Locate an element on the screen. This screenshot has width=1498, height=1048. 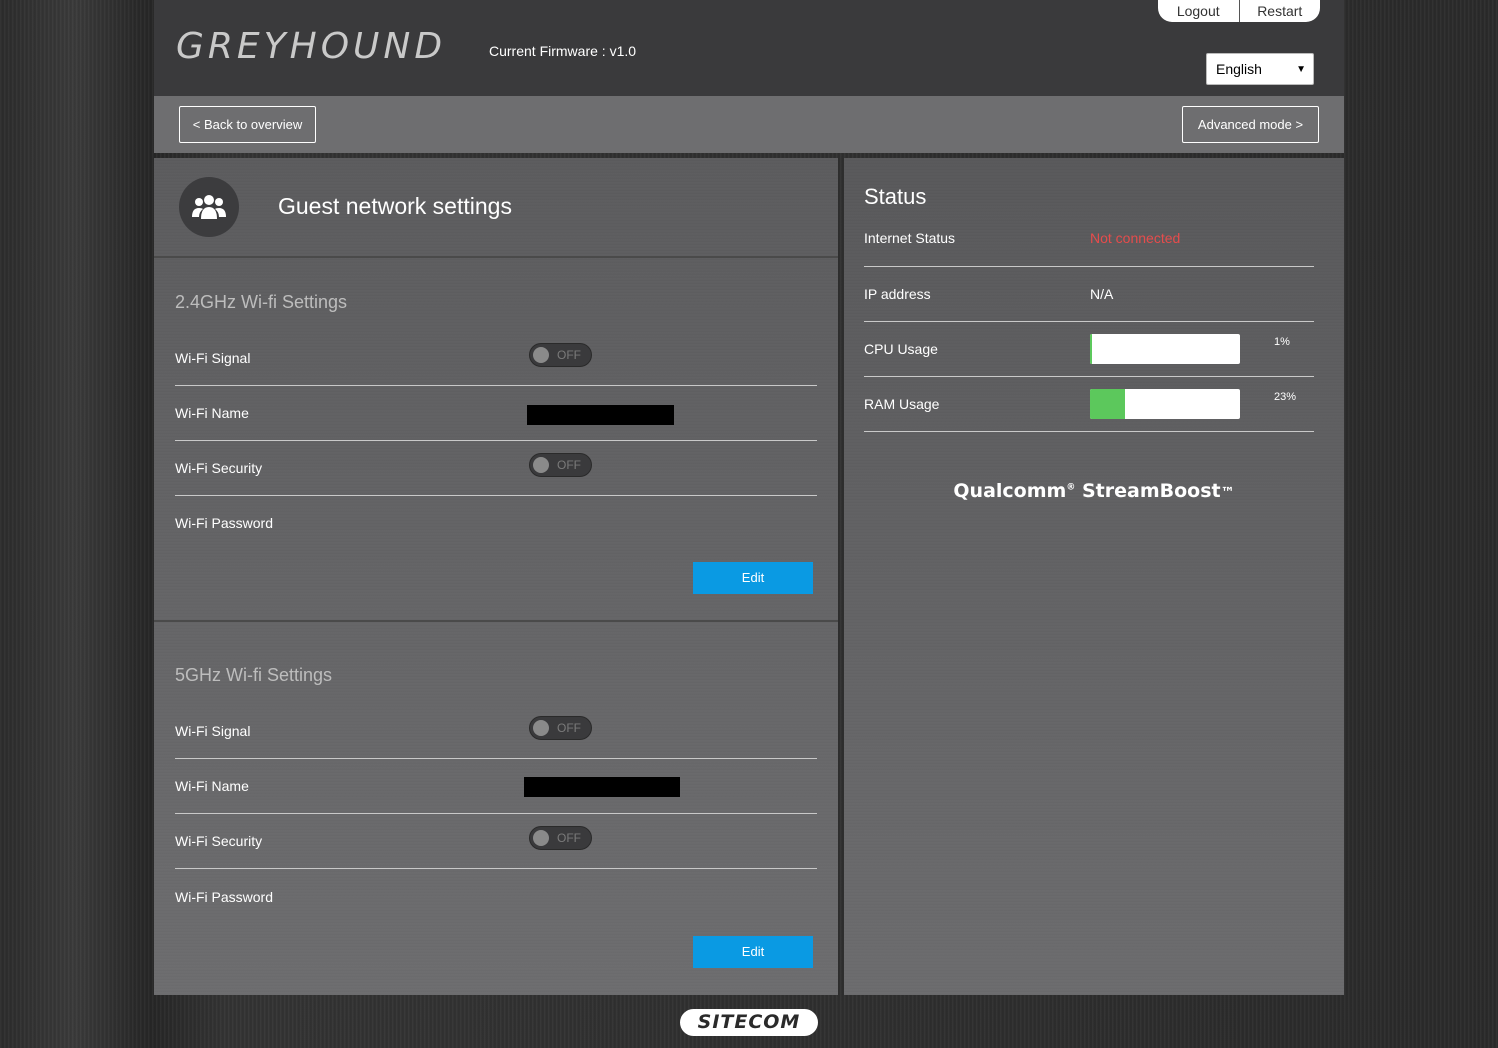
cpu-usage-label: CPU Usage is located at coordinates (901, 349).